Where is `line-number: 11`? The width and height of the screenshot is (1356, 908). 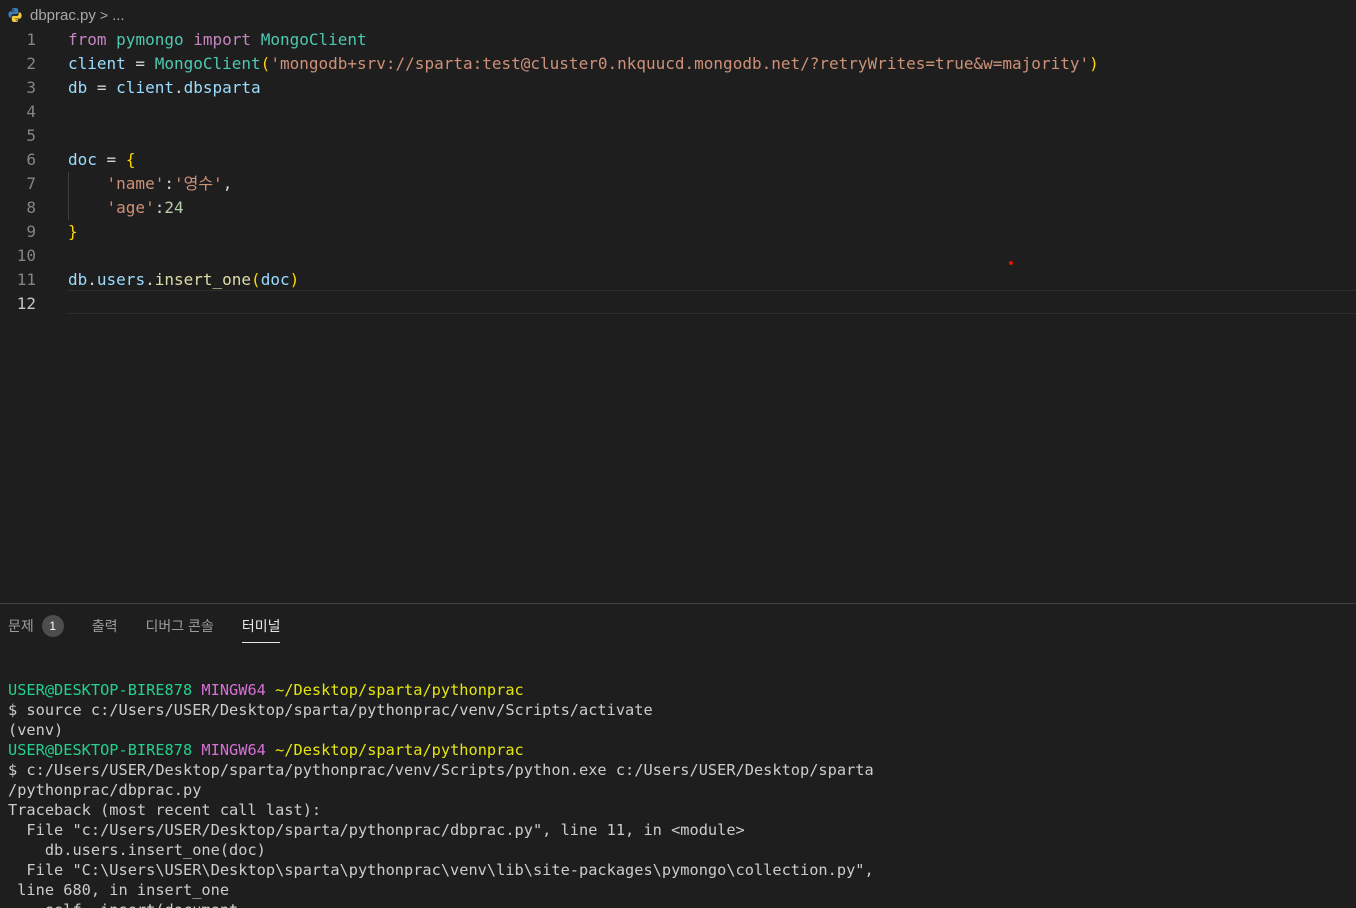
line-number: 11 is located at coordinates (26, 279).